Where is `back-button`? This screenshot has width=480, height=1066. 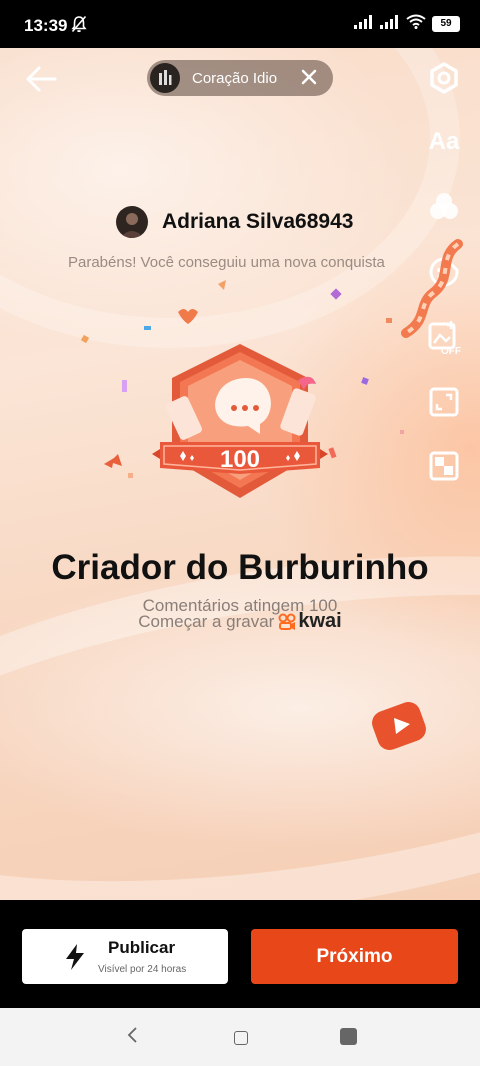
back-button is located at coordinates (41, 79).